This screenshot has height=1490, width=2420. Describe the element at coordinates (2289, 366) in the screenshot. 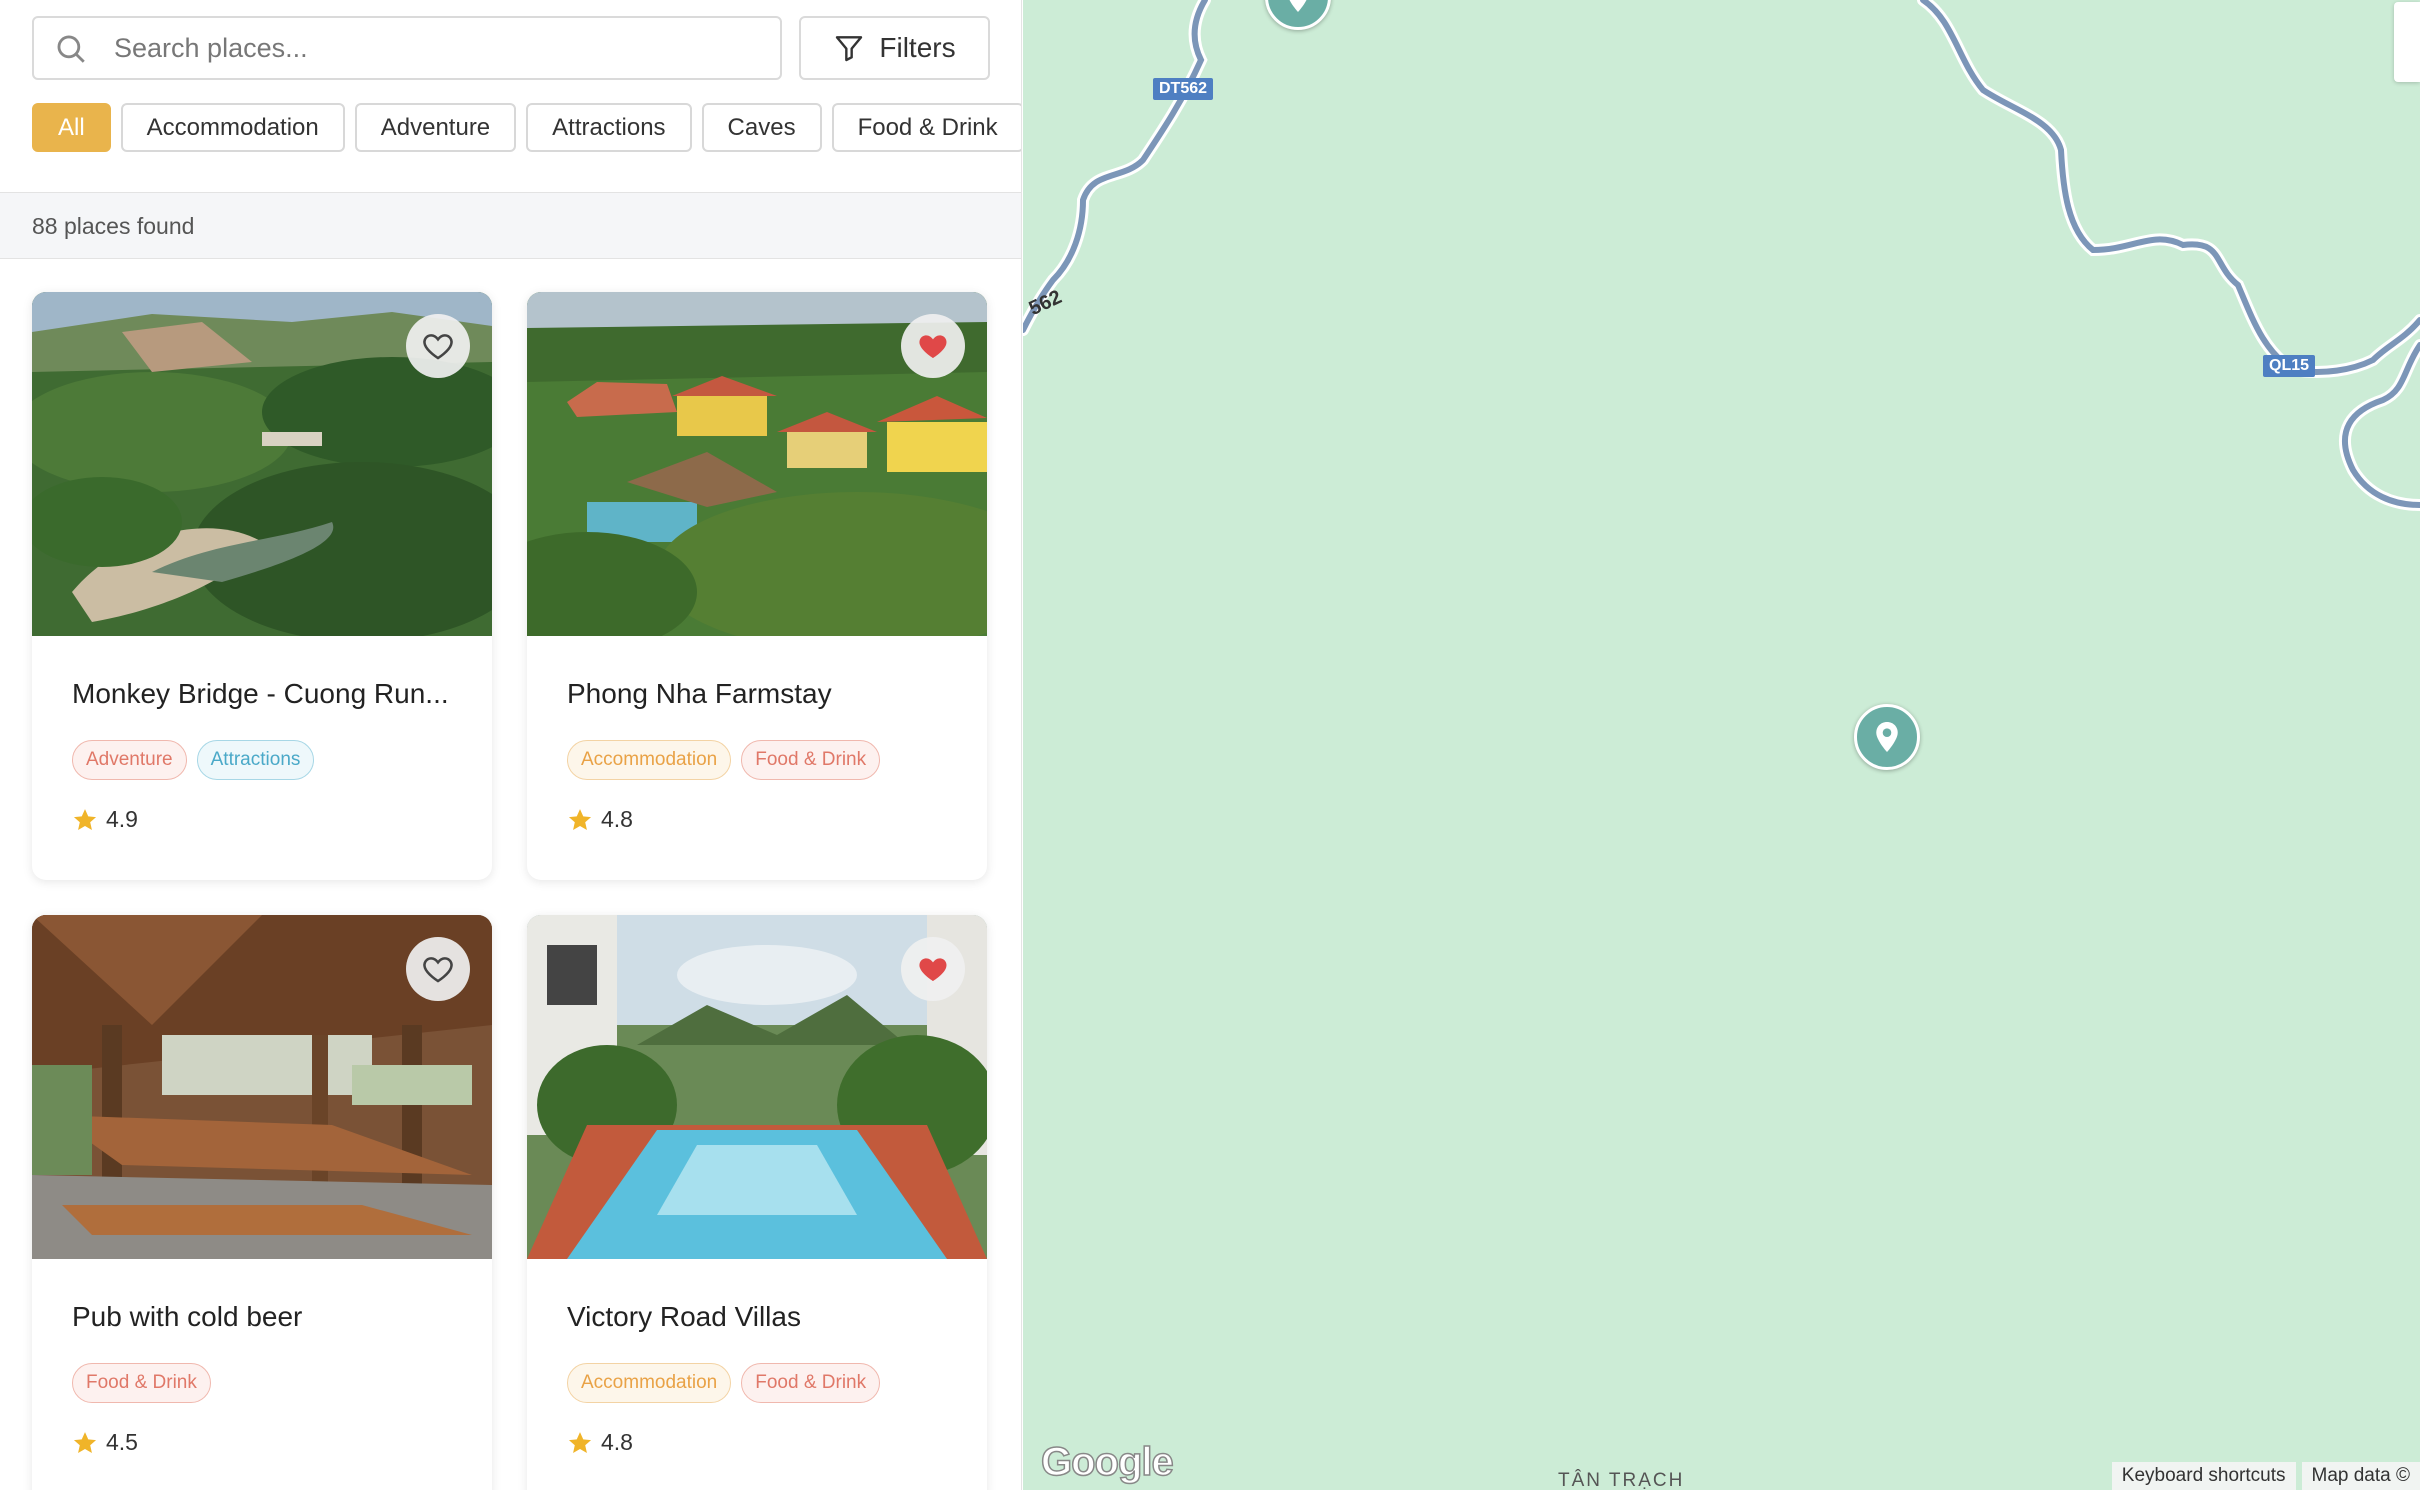

I see `road-label-ql15: QL15` at that location.